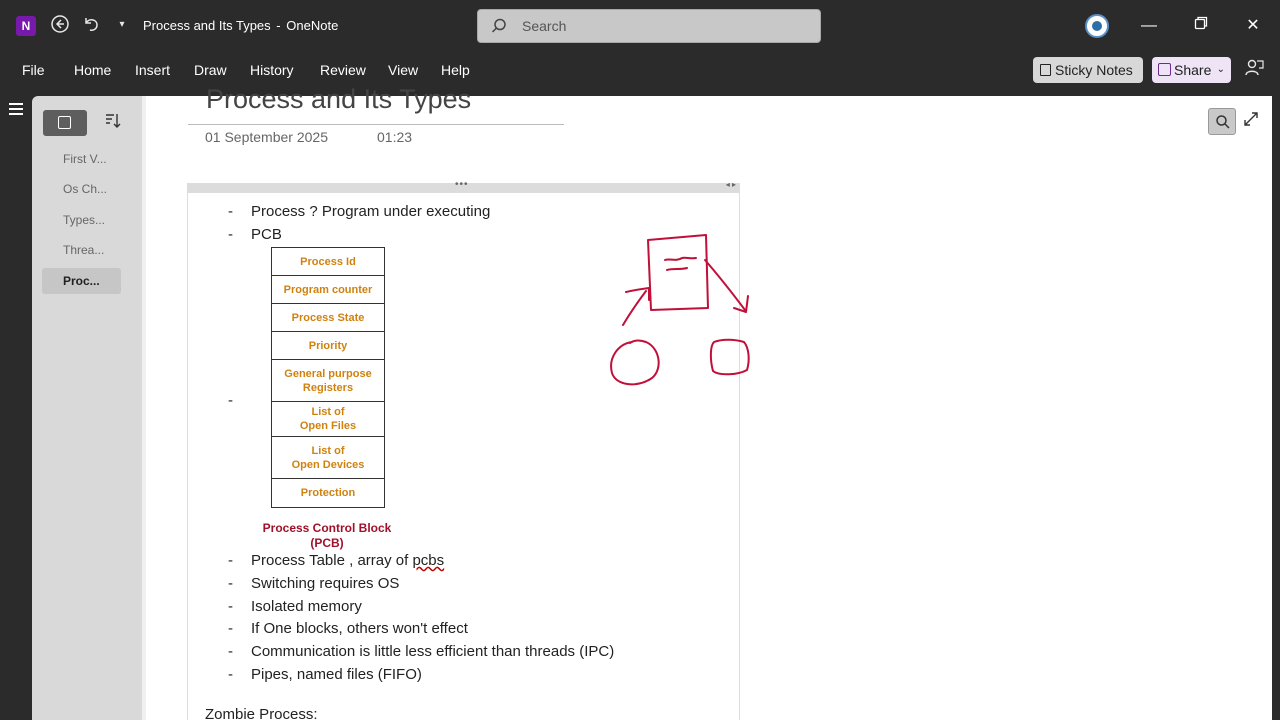 This screenshot has width=1280, height=720. What do you see at coordinates (255, 234) in the screenshot?
I see `list-item: - PCB` at bounding box center [255, 234].